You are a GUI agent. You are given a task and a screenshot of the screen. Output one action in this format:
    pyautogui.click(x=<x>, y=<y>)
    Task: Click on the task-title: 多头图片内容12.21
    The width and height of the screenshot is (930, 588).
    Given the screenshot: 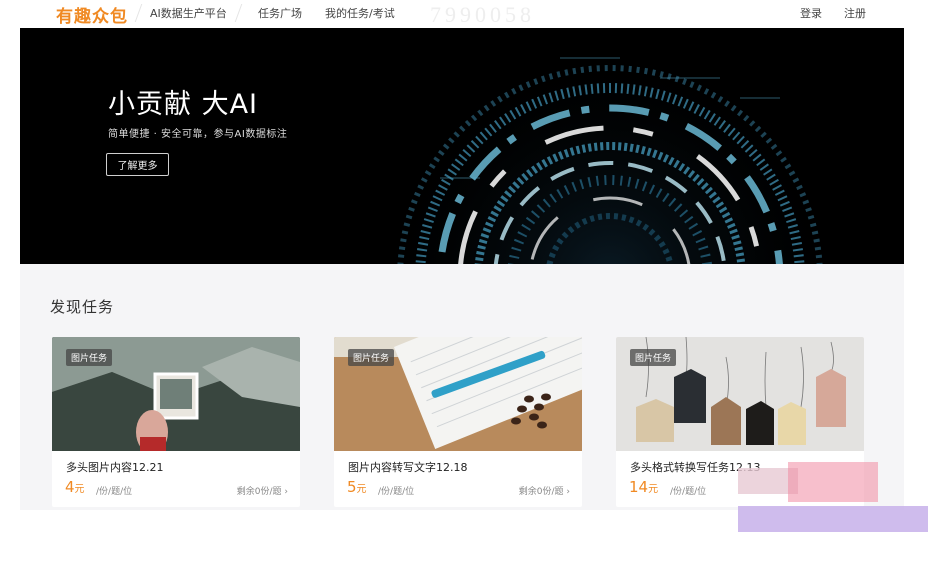 What is the action you would take?
    pyautogui.click(x=115, y=467)
    